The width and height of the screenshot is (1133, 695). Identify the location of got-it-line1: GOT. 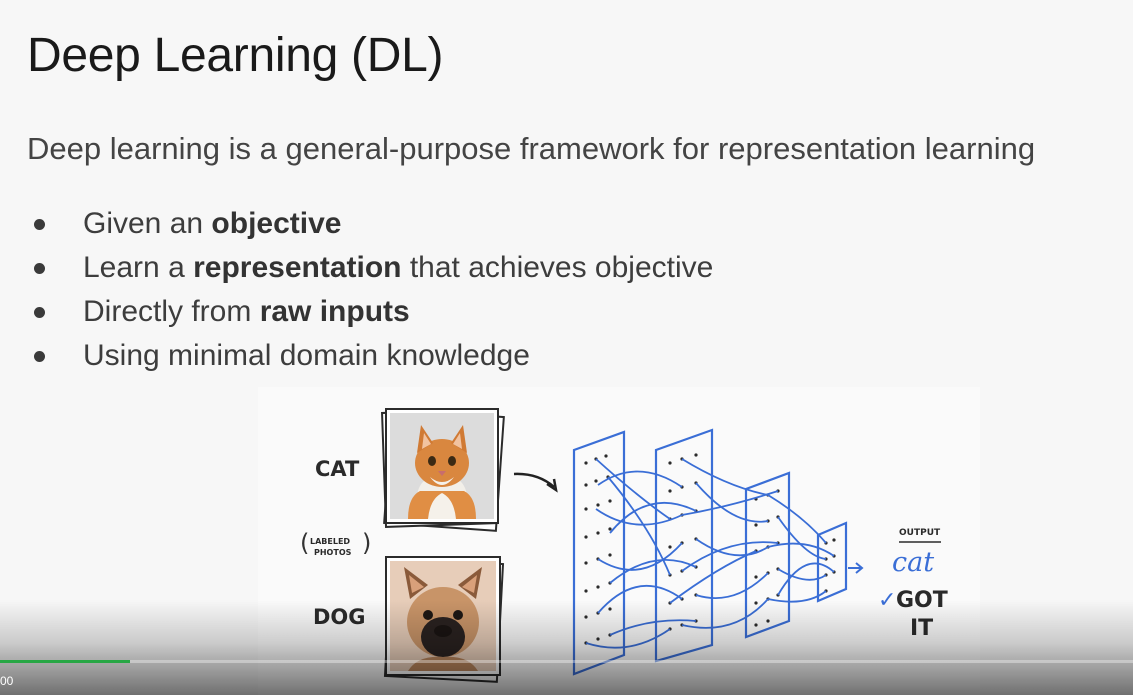
(922, 600).